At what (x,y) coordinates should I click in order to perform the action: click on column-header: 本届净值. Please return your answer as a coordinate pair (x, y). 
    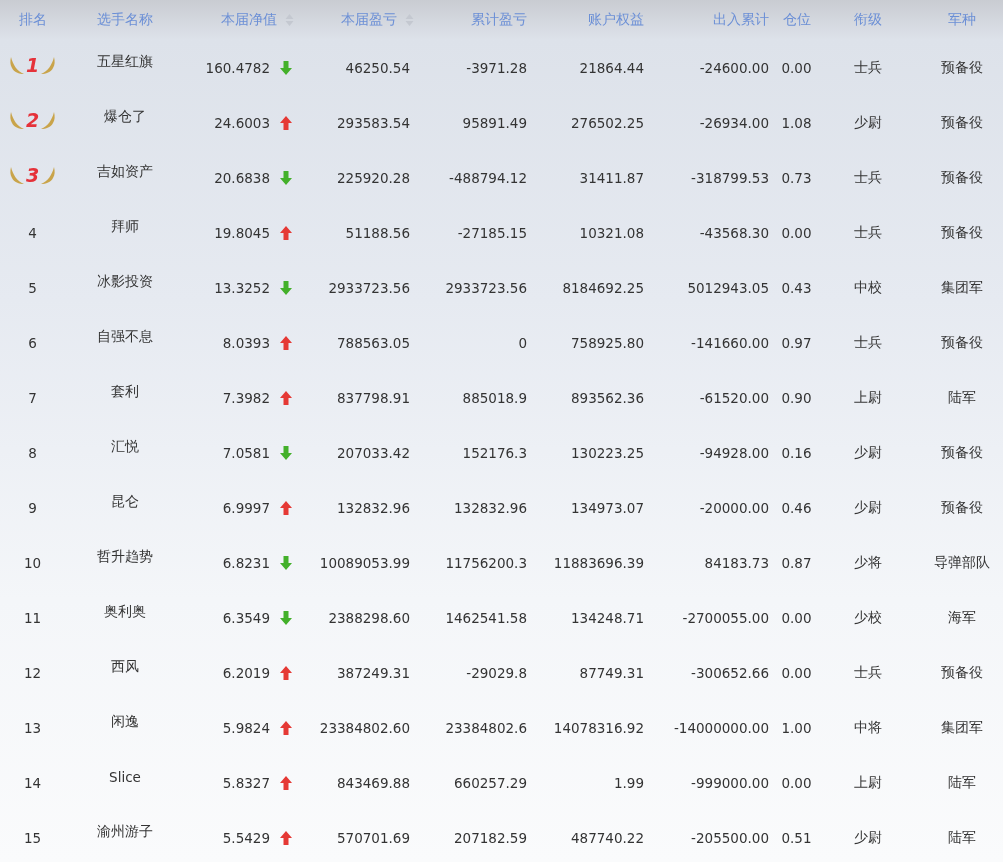
    Looking at the image, I should click on (249, 20).